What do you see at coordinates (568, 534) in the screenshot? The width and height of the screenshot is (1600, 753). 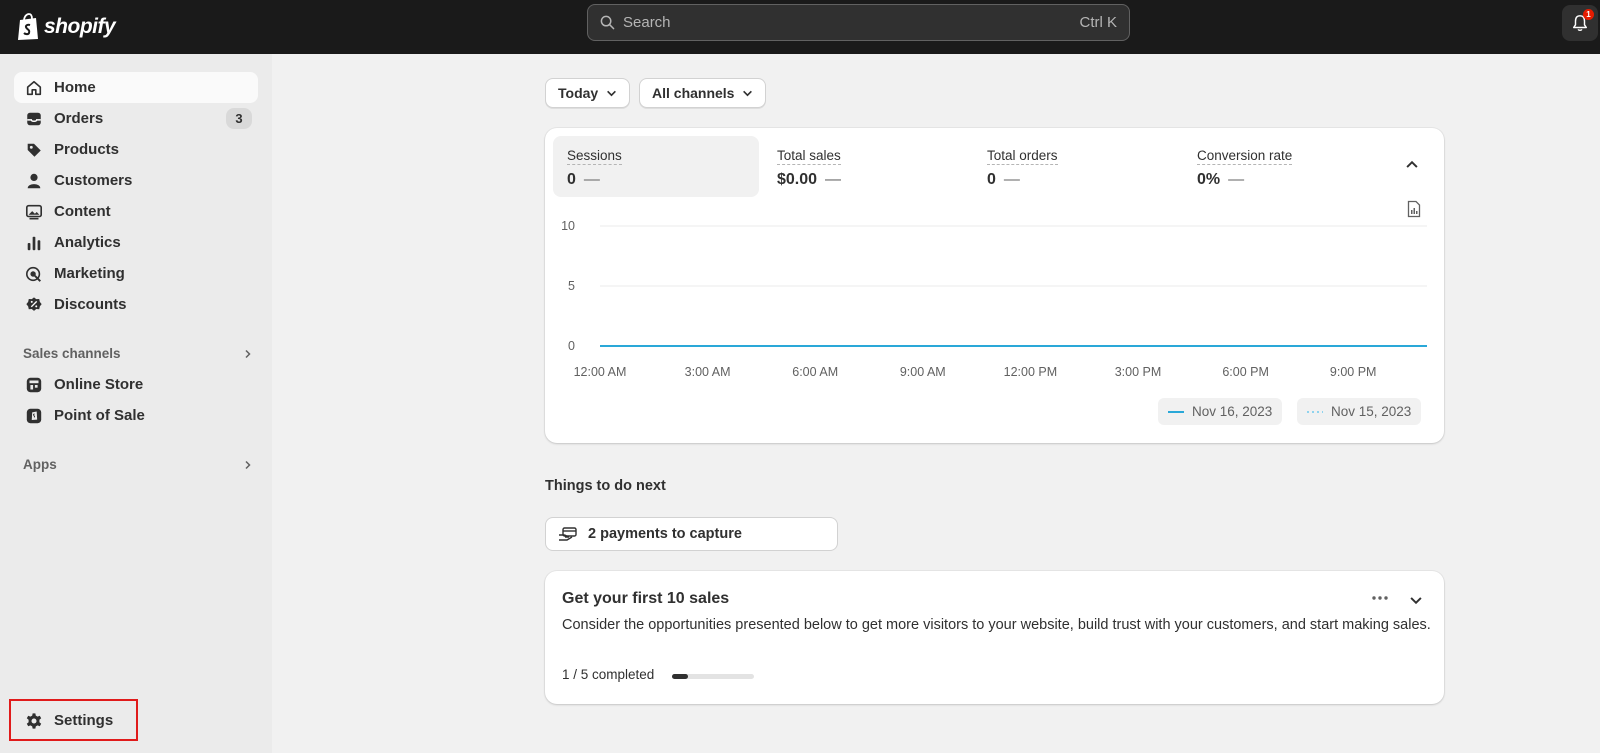 I see `payment-hand-icon` at bounding box center [568, 534].